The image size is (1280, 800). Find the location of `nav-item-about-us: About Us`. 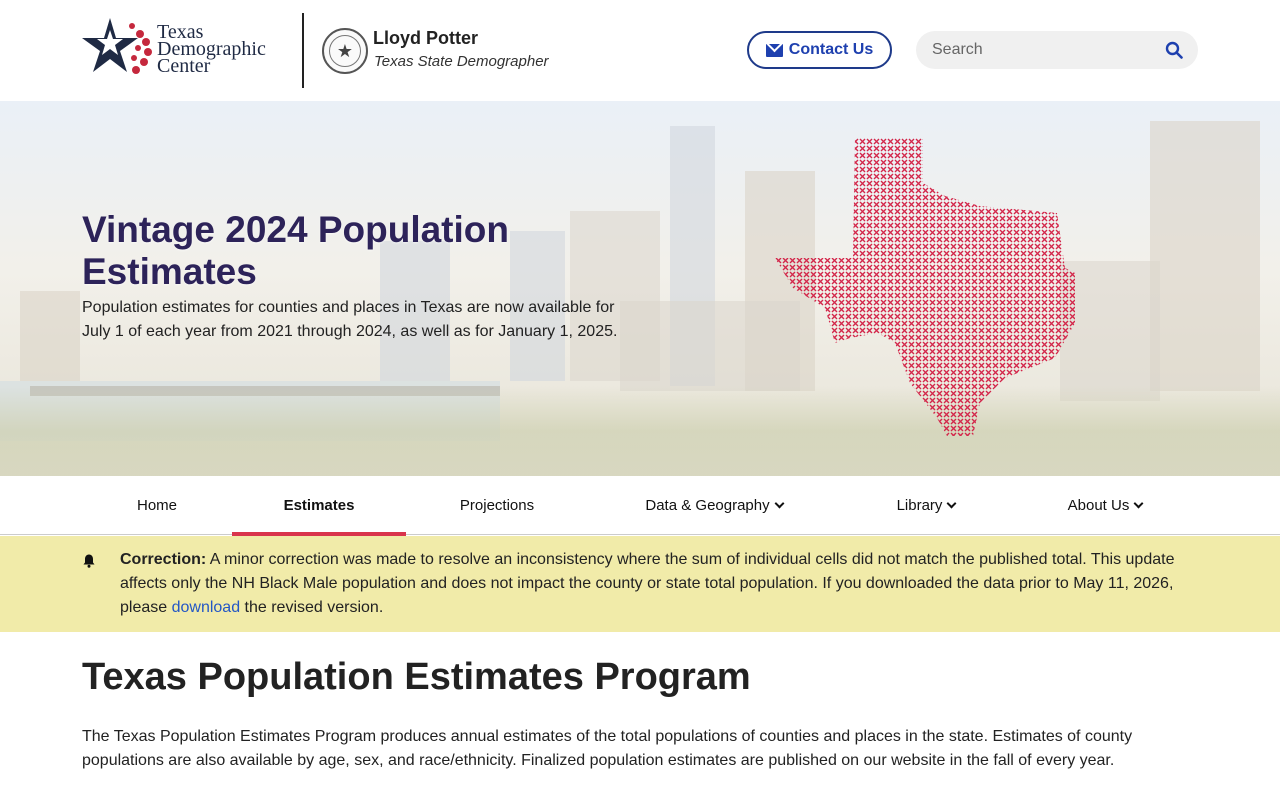

nav-item-about-us: About Us is located at coordinates (1105, 505).